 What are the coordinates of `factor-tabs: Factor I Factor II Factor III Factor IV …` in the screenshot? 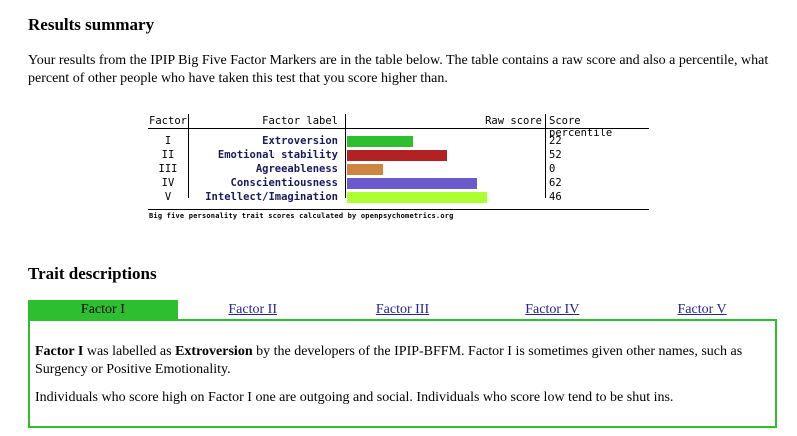 It's located at (402, 309).